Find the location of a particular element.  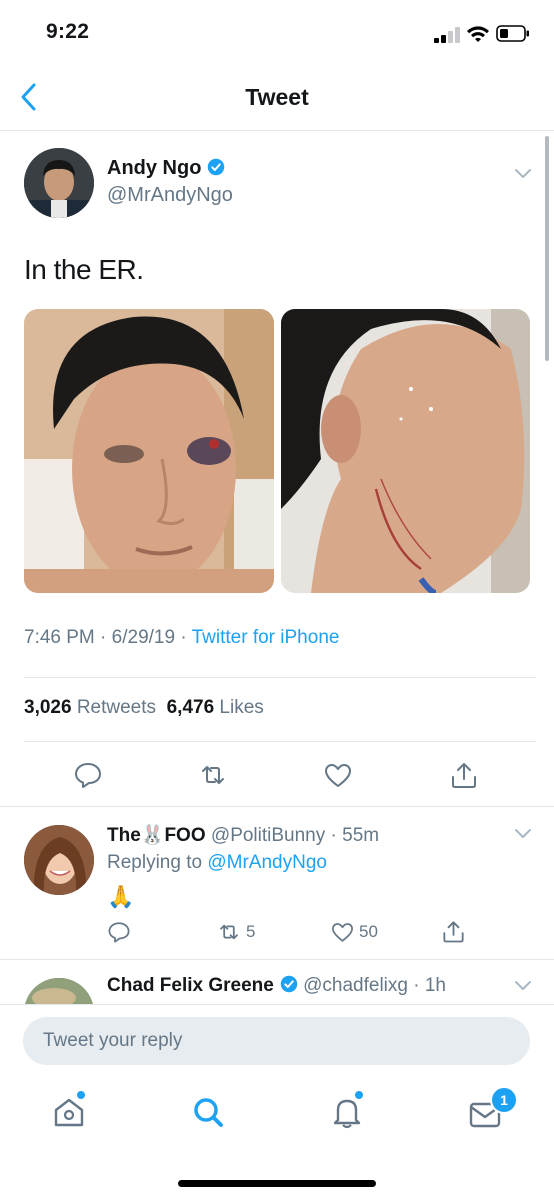

reply-author-handle: @chadfelixg is located at coordinates (355, 985).